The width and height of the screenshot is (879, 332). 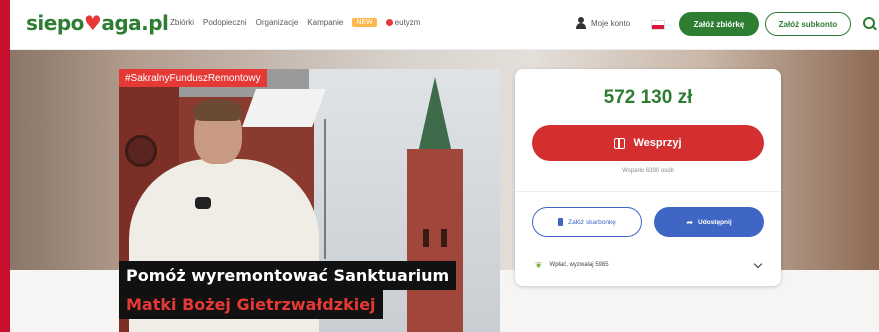 I want to click on nav-item-autism: eutyzm, so click(x=403, y=22).